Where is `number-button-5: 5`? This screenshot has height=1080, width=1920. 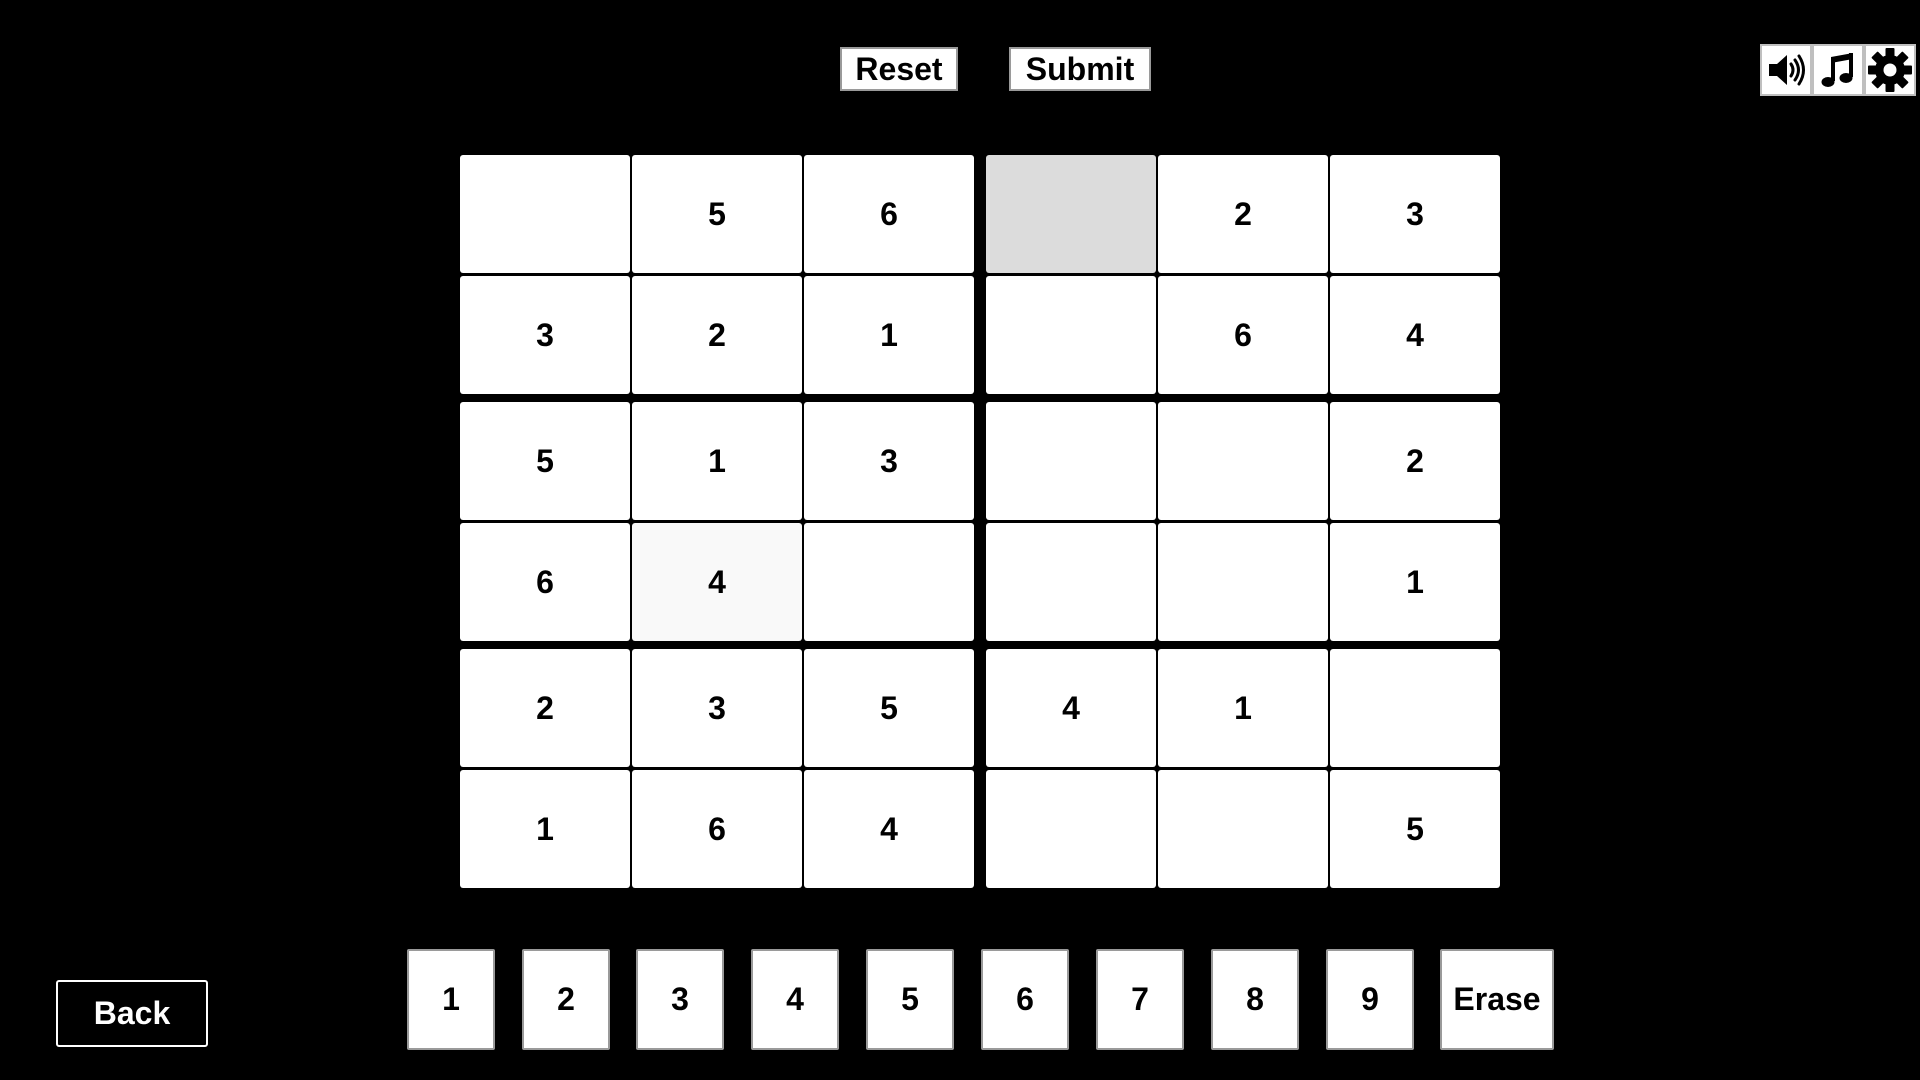
number-button-5: 5 is located at coordinates (910, 999).